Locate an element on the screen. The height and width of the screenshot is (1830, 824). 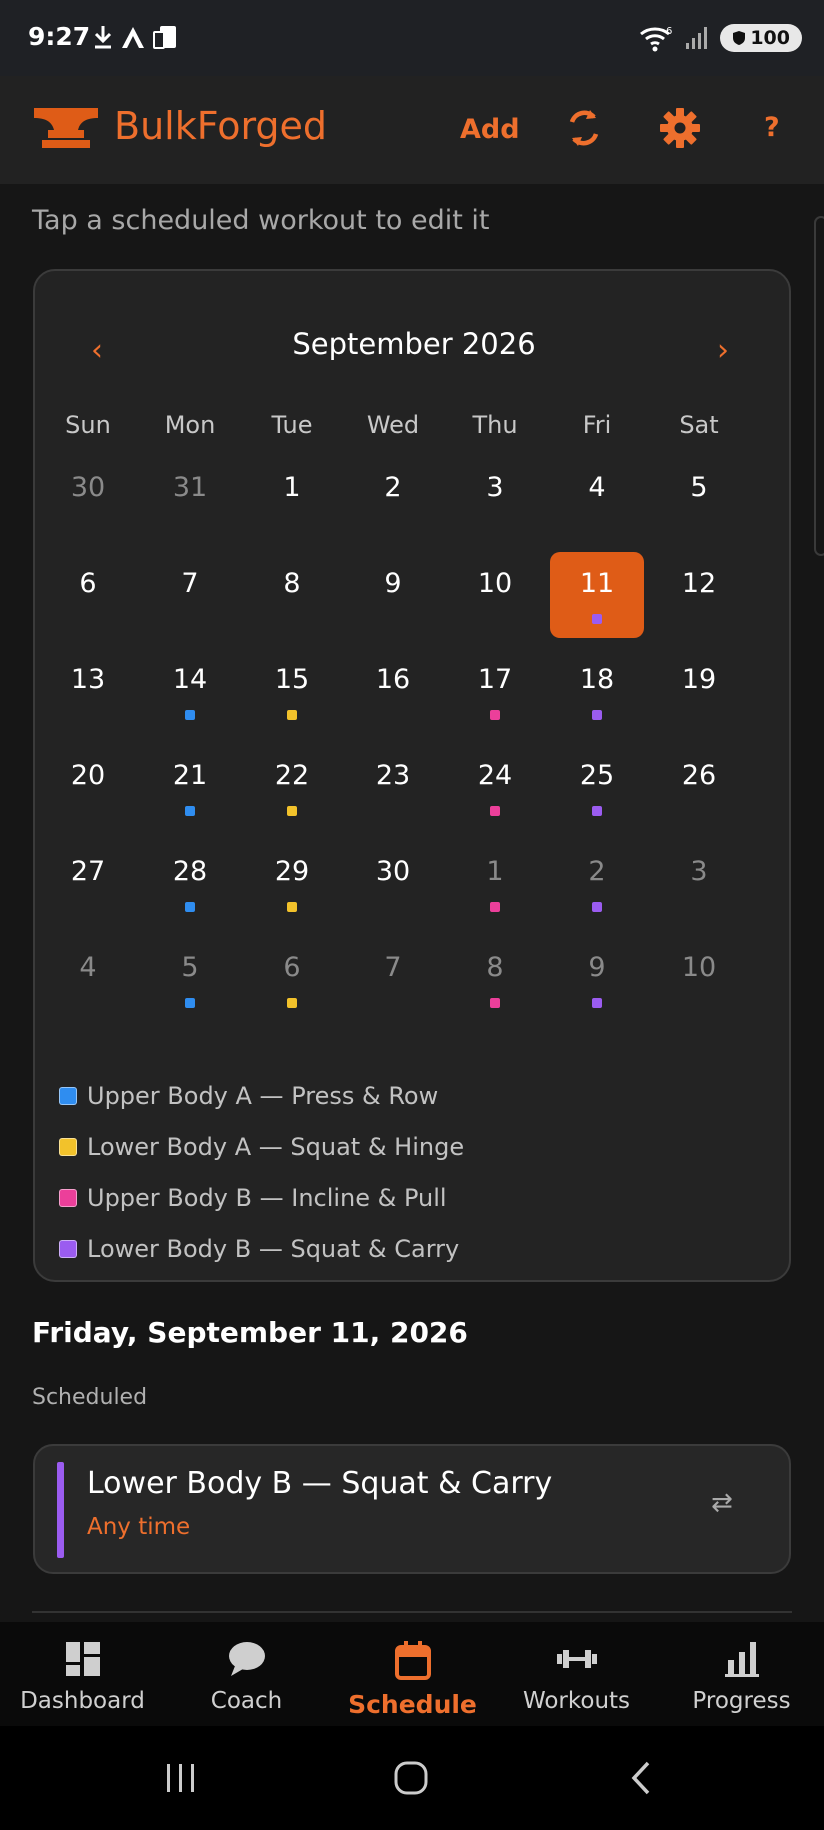
calendar-day: 27 is located at coordinates (88, 883).